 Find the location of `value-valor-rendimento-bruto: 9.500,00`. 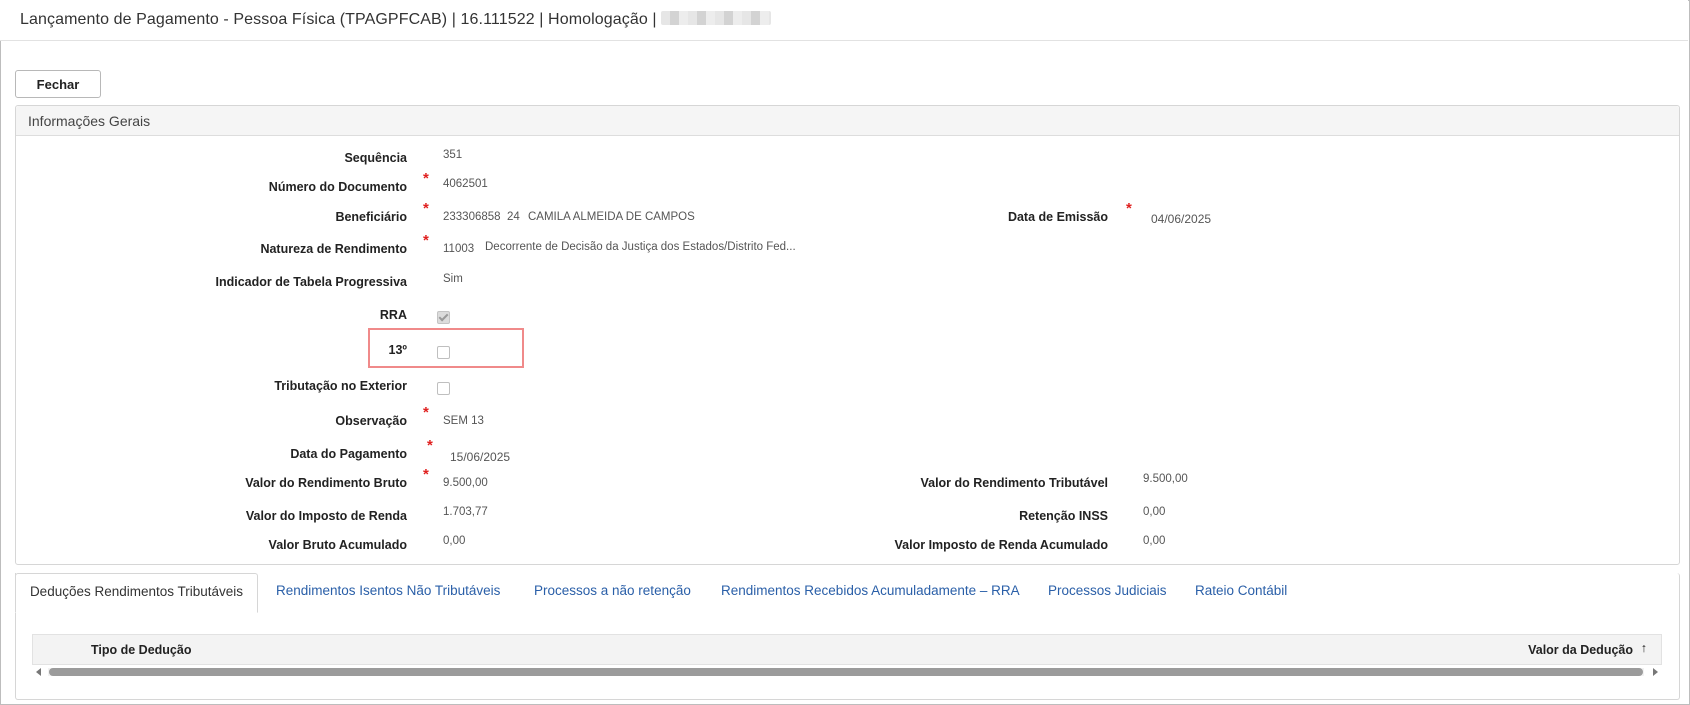

value-valor-rendimento-bruto: 9.500,00 is located at coordinates (465, 483).